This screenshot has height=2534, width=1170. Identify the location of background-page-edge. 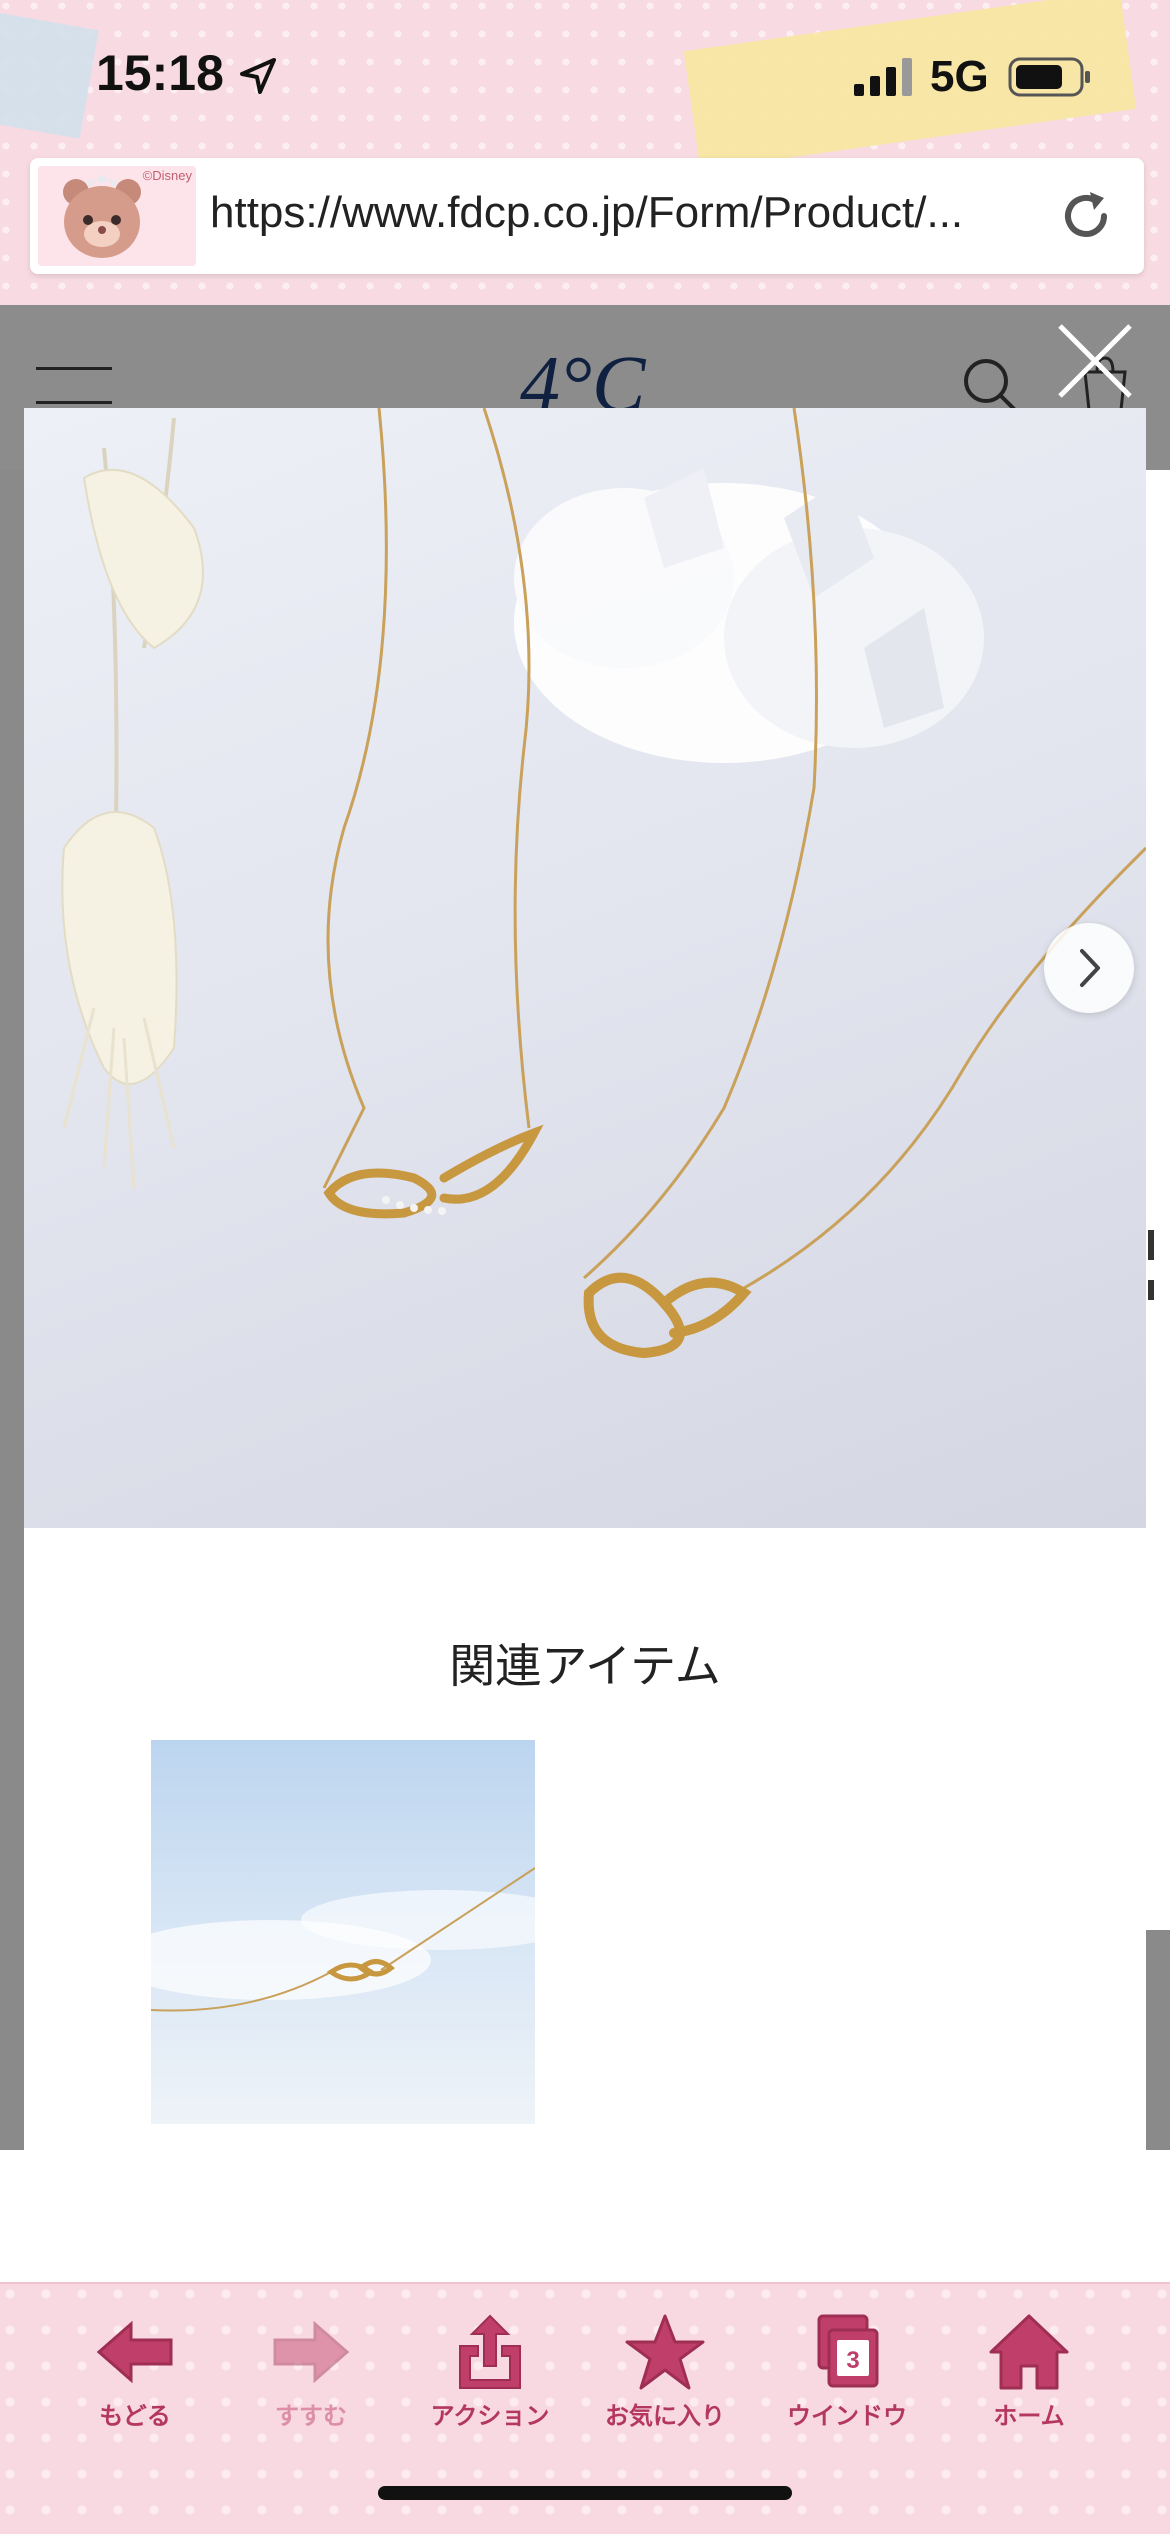
(1158, 1200).